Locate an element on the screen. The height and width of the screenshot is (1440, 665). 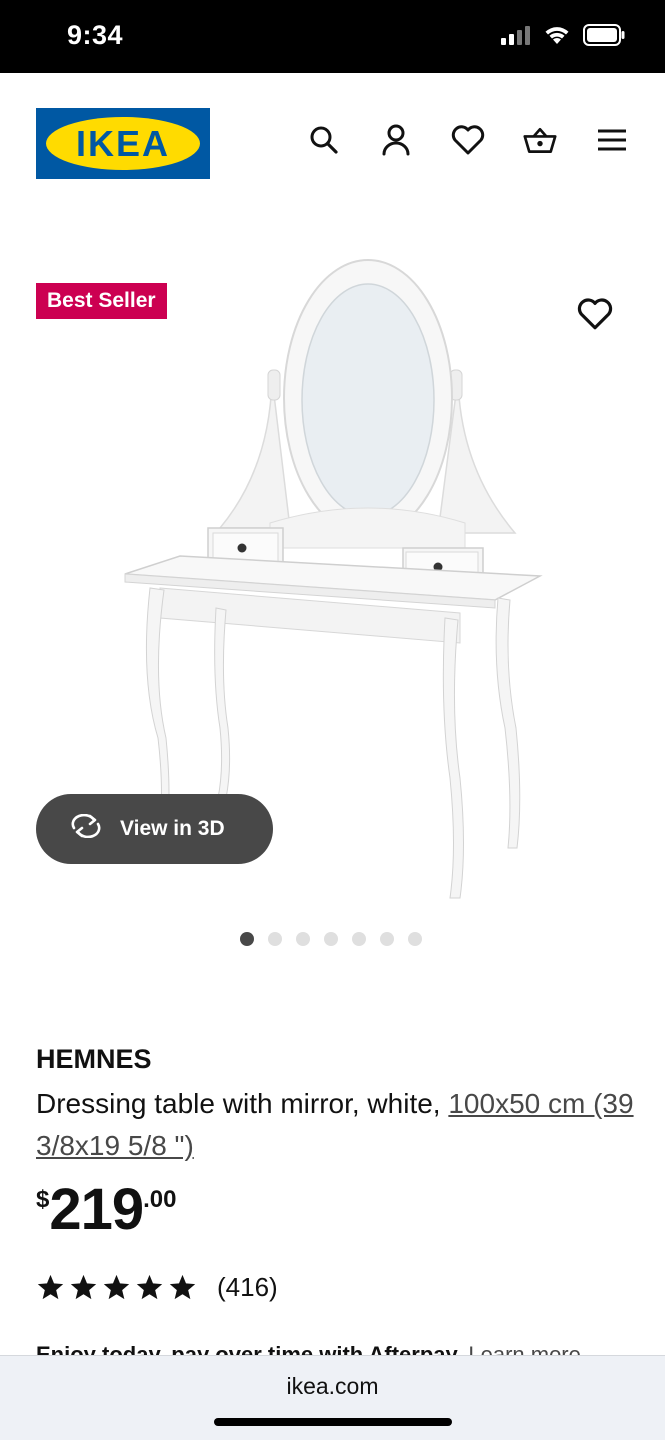
product-price: $ 219 .00 is located at coordinates (106, 1210).